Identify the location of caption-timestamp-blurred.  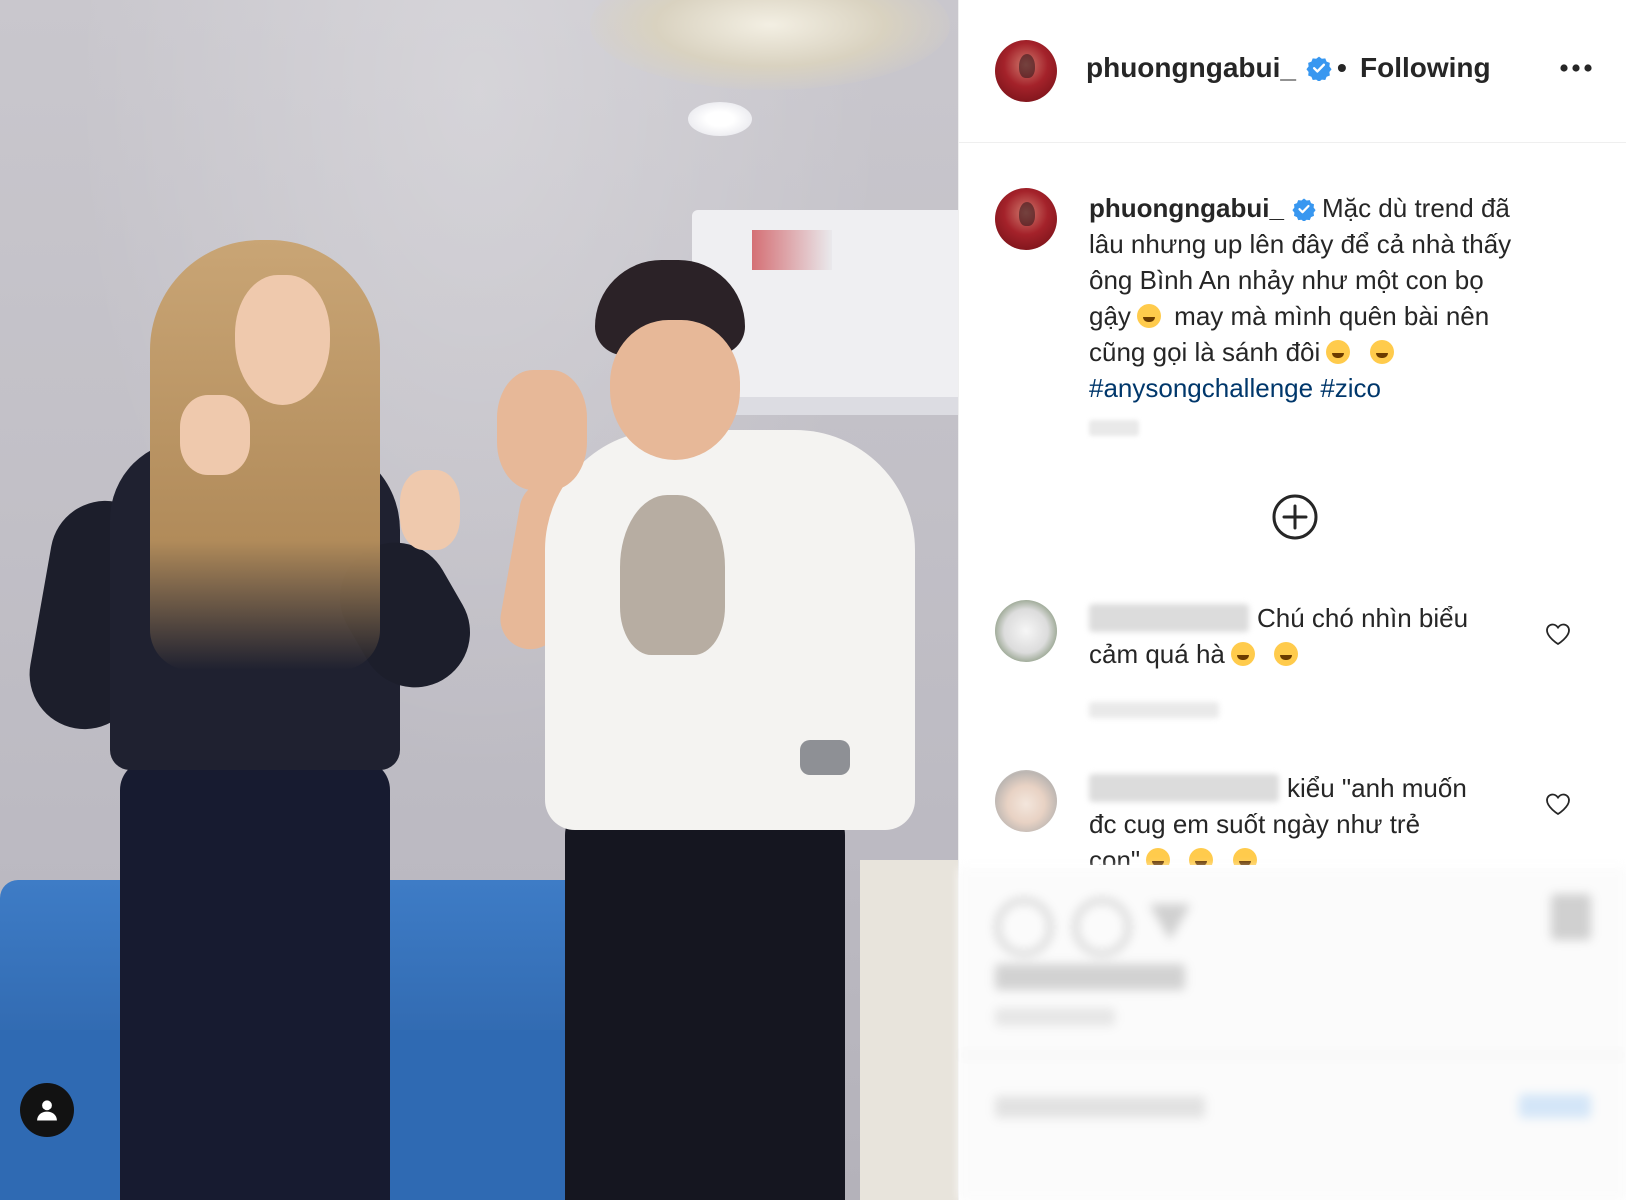
(1114, 428).